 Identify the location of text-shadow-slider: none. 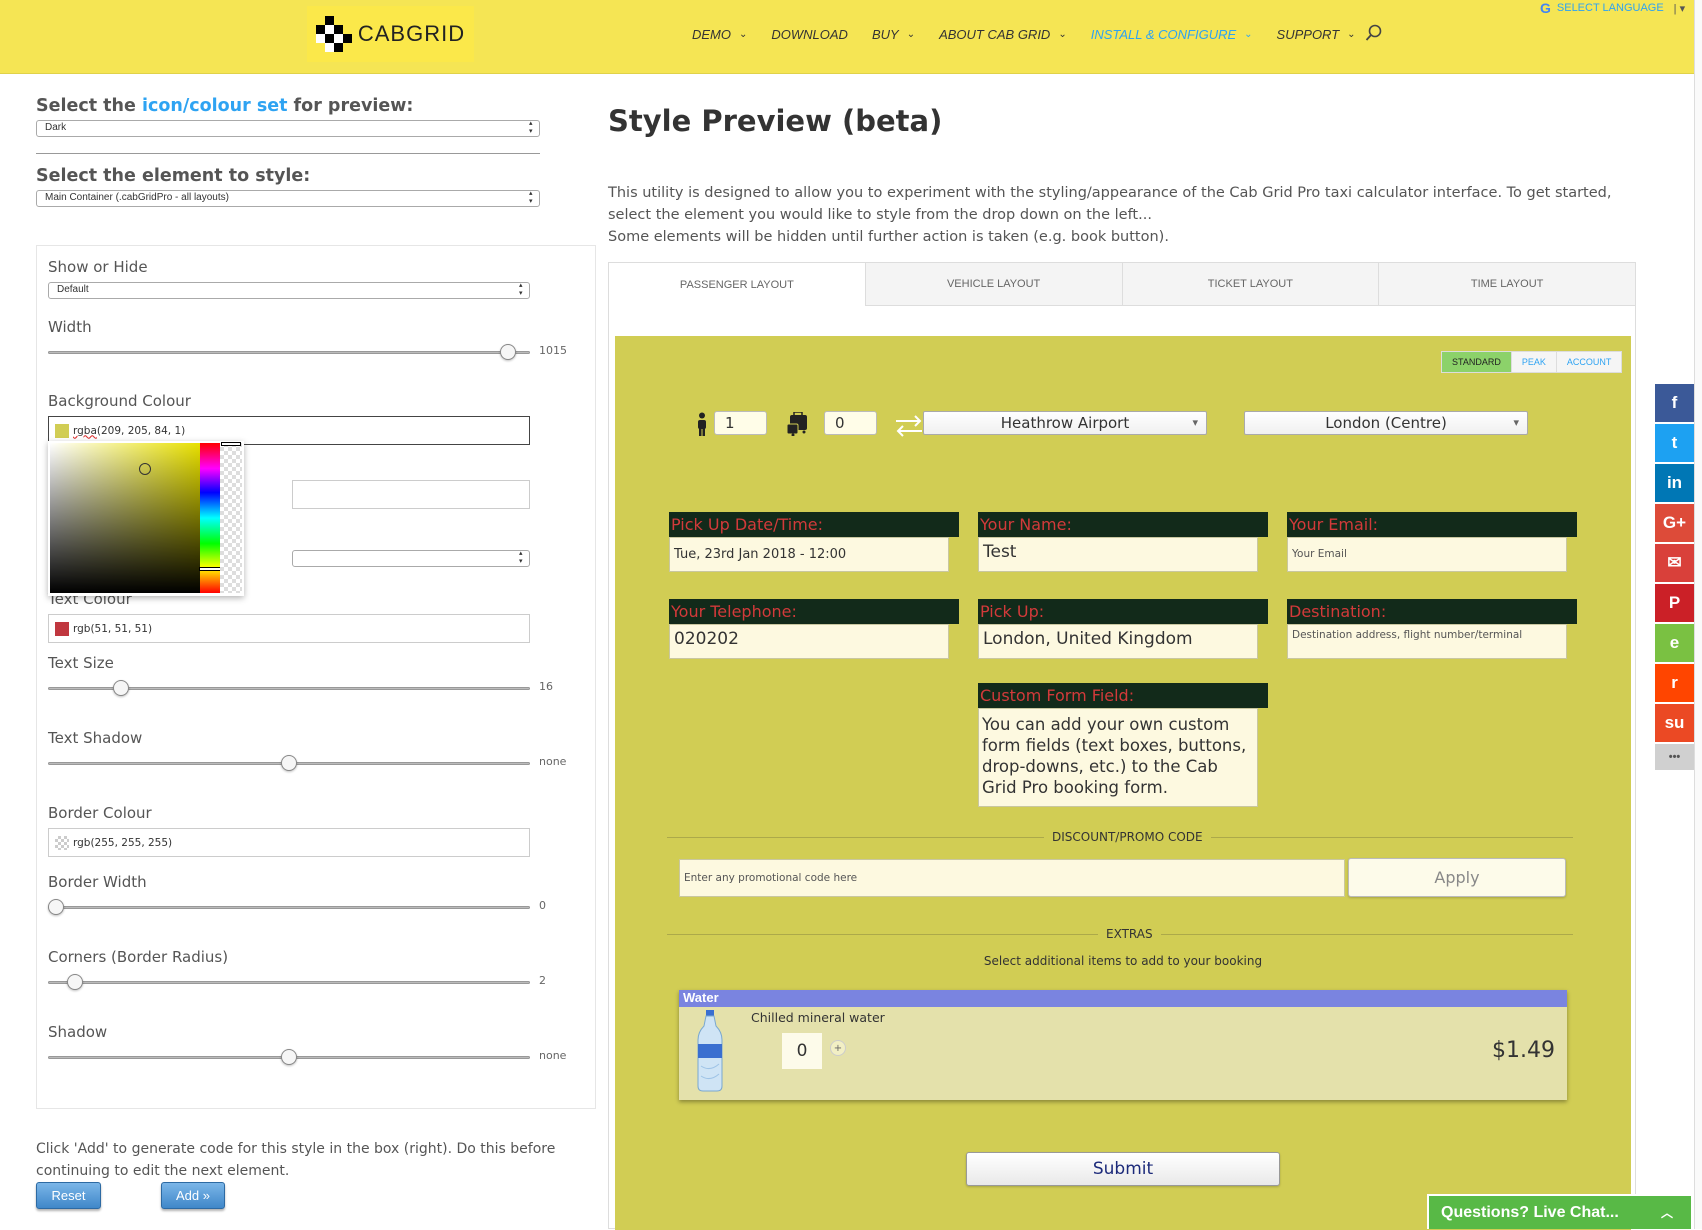
(307, 763).